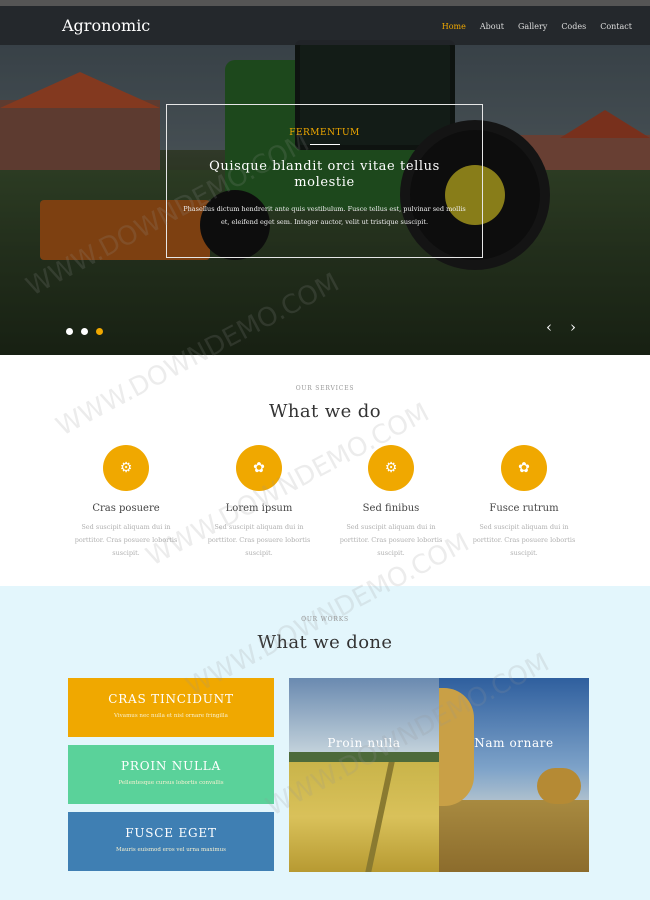 This screenshot has height=900, width=650. Describe the element at coordinates (126, 508) in the screenshot. I see `service-title: Cras posuere` at that location.